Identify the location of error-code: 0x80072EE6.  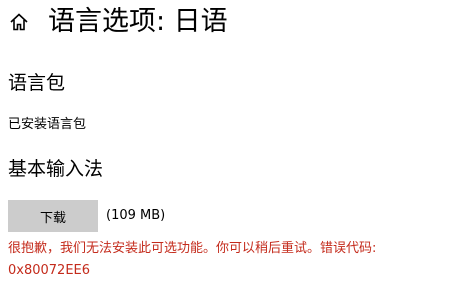
(49, 270).